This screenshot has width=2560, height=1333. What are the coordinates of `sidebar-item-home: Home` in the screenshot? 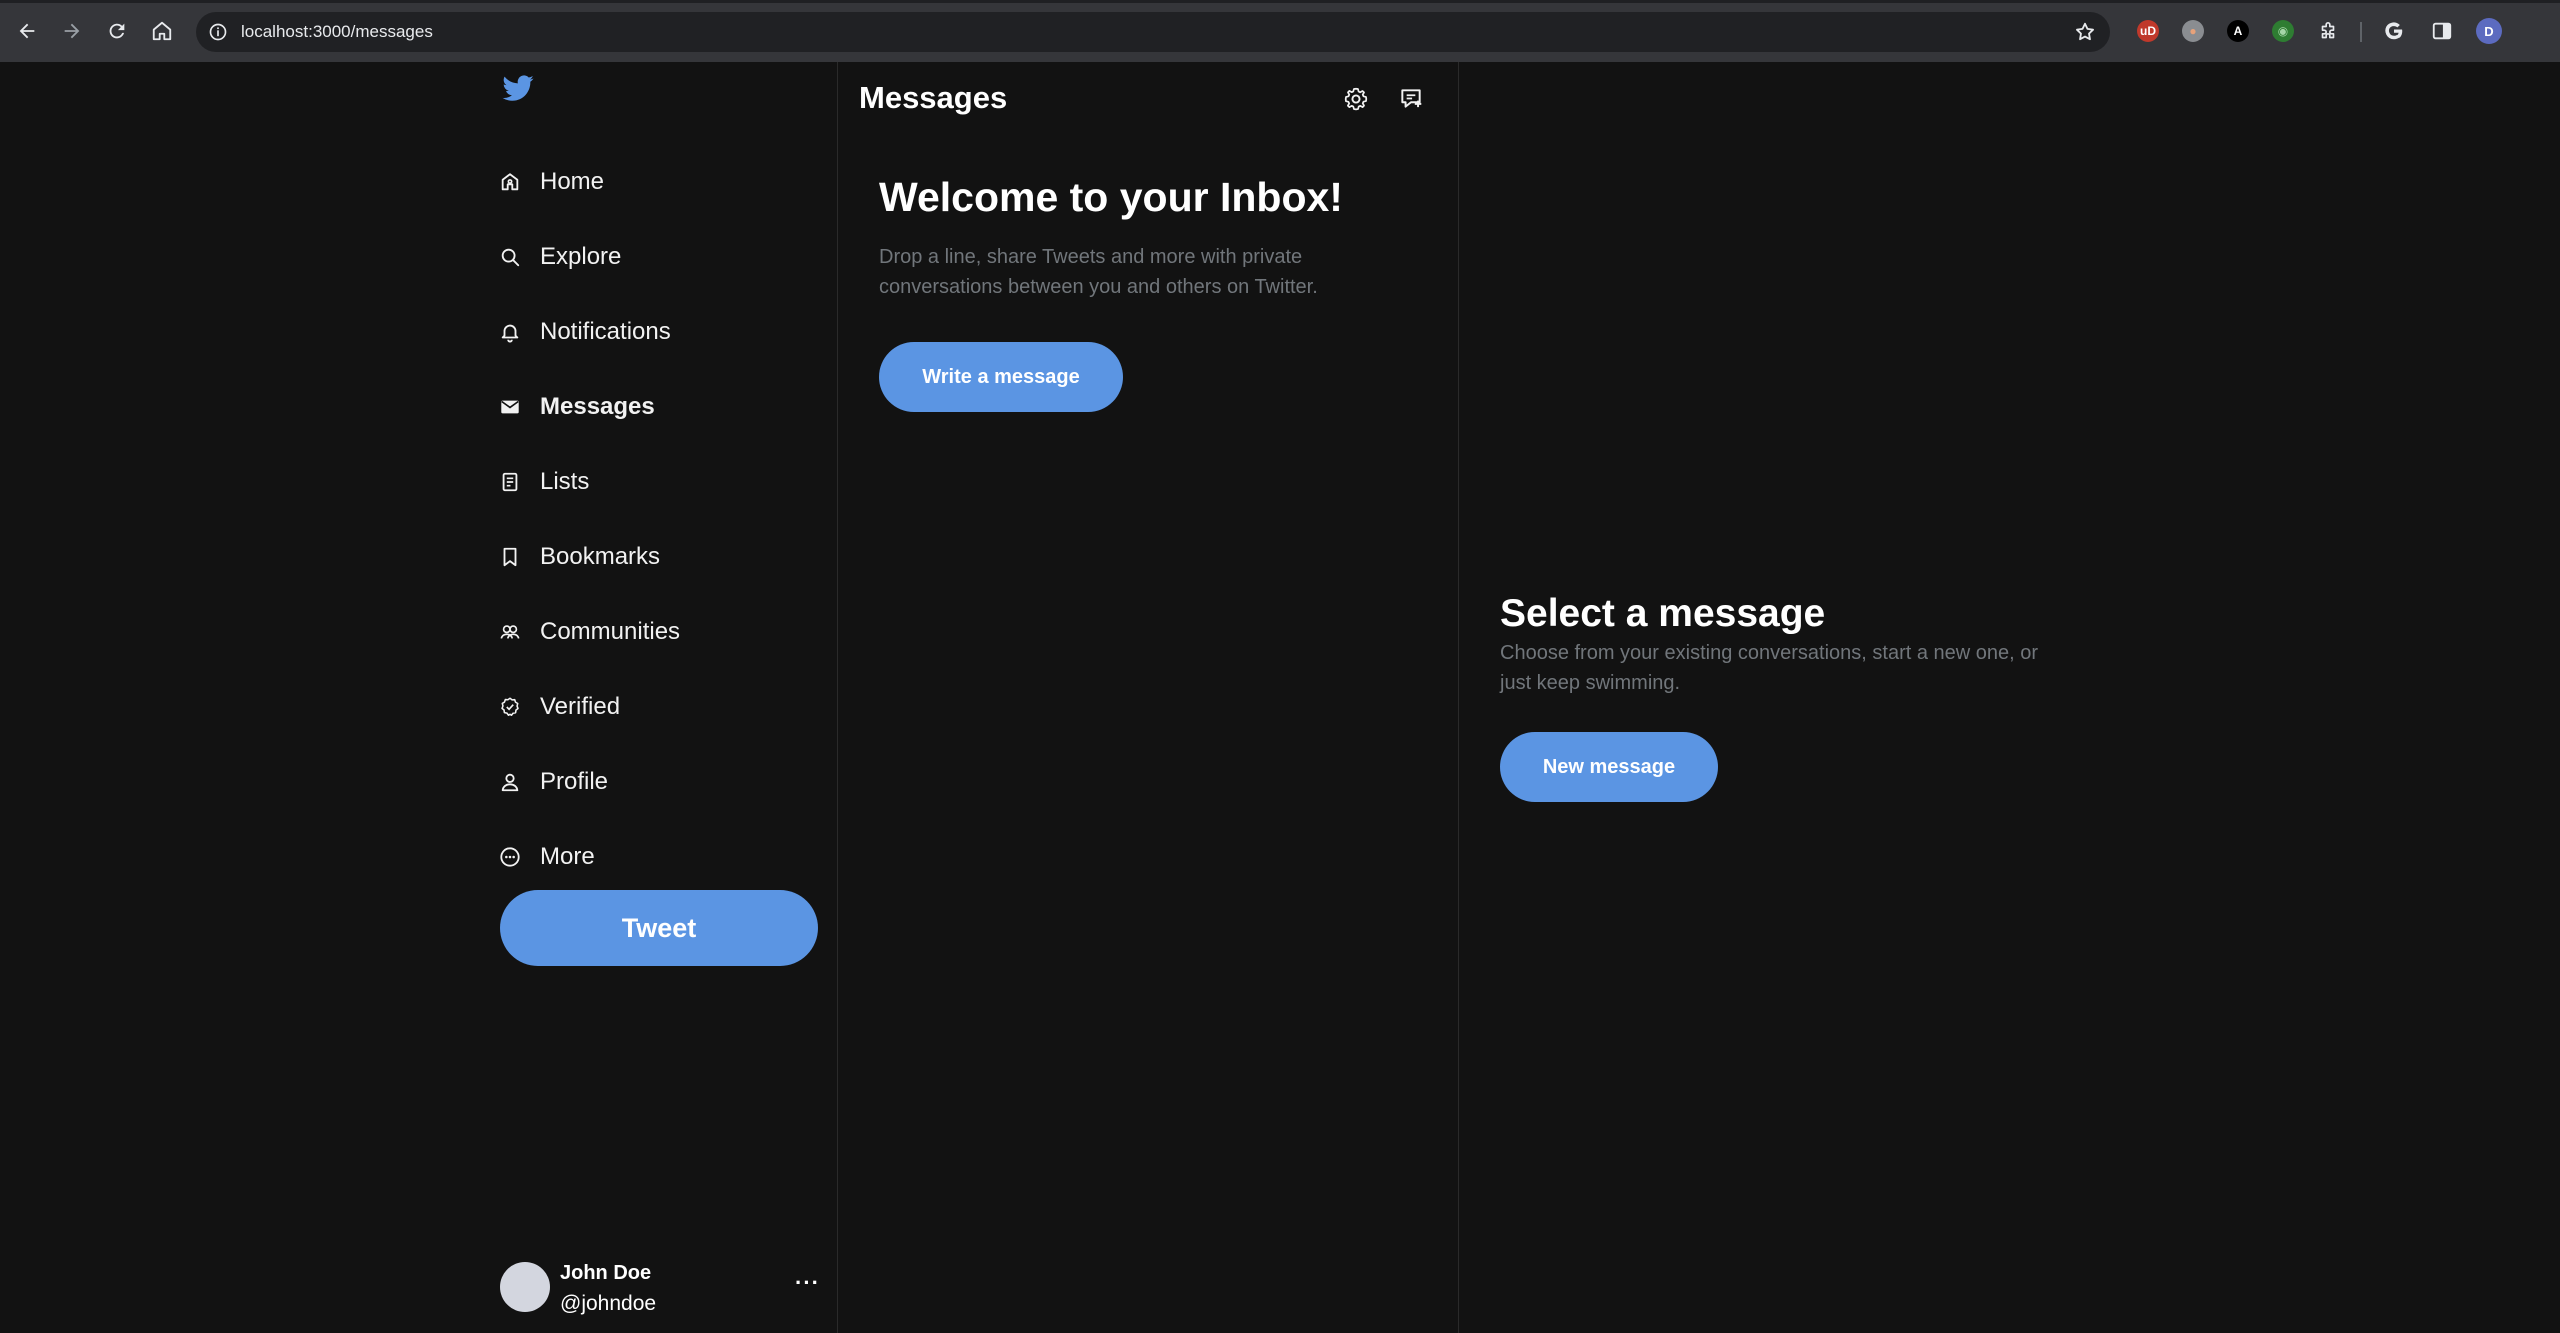 It's located at (663, 181).